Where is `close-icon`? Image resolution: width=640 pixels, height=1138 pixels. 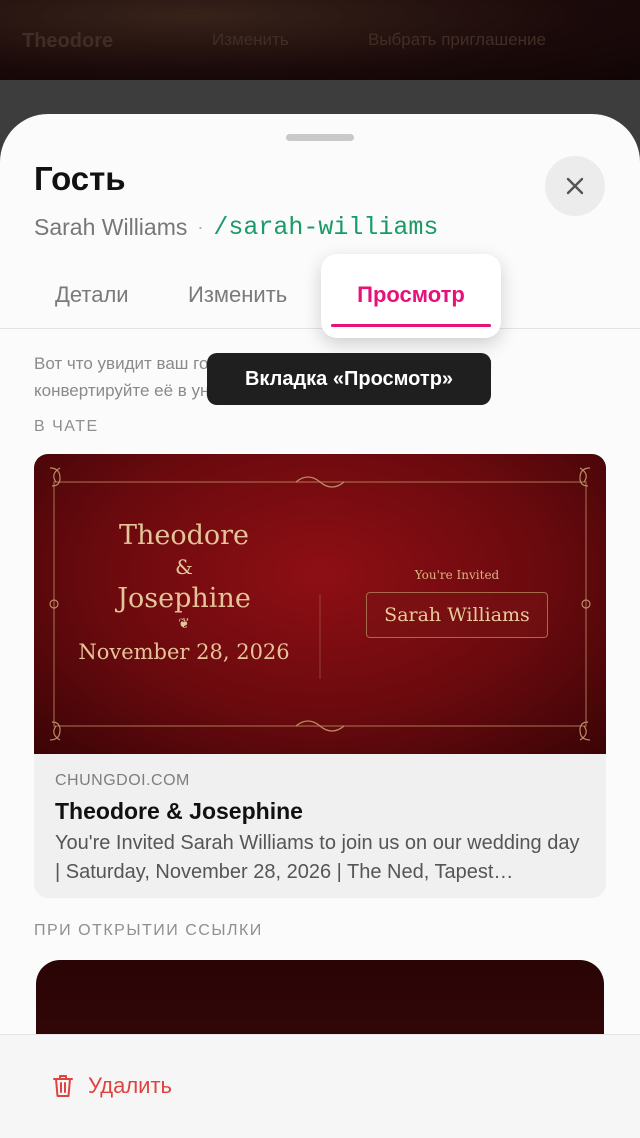
close-icon is located at coordinates (575, 186).